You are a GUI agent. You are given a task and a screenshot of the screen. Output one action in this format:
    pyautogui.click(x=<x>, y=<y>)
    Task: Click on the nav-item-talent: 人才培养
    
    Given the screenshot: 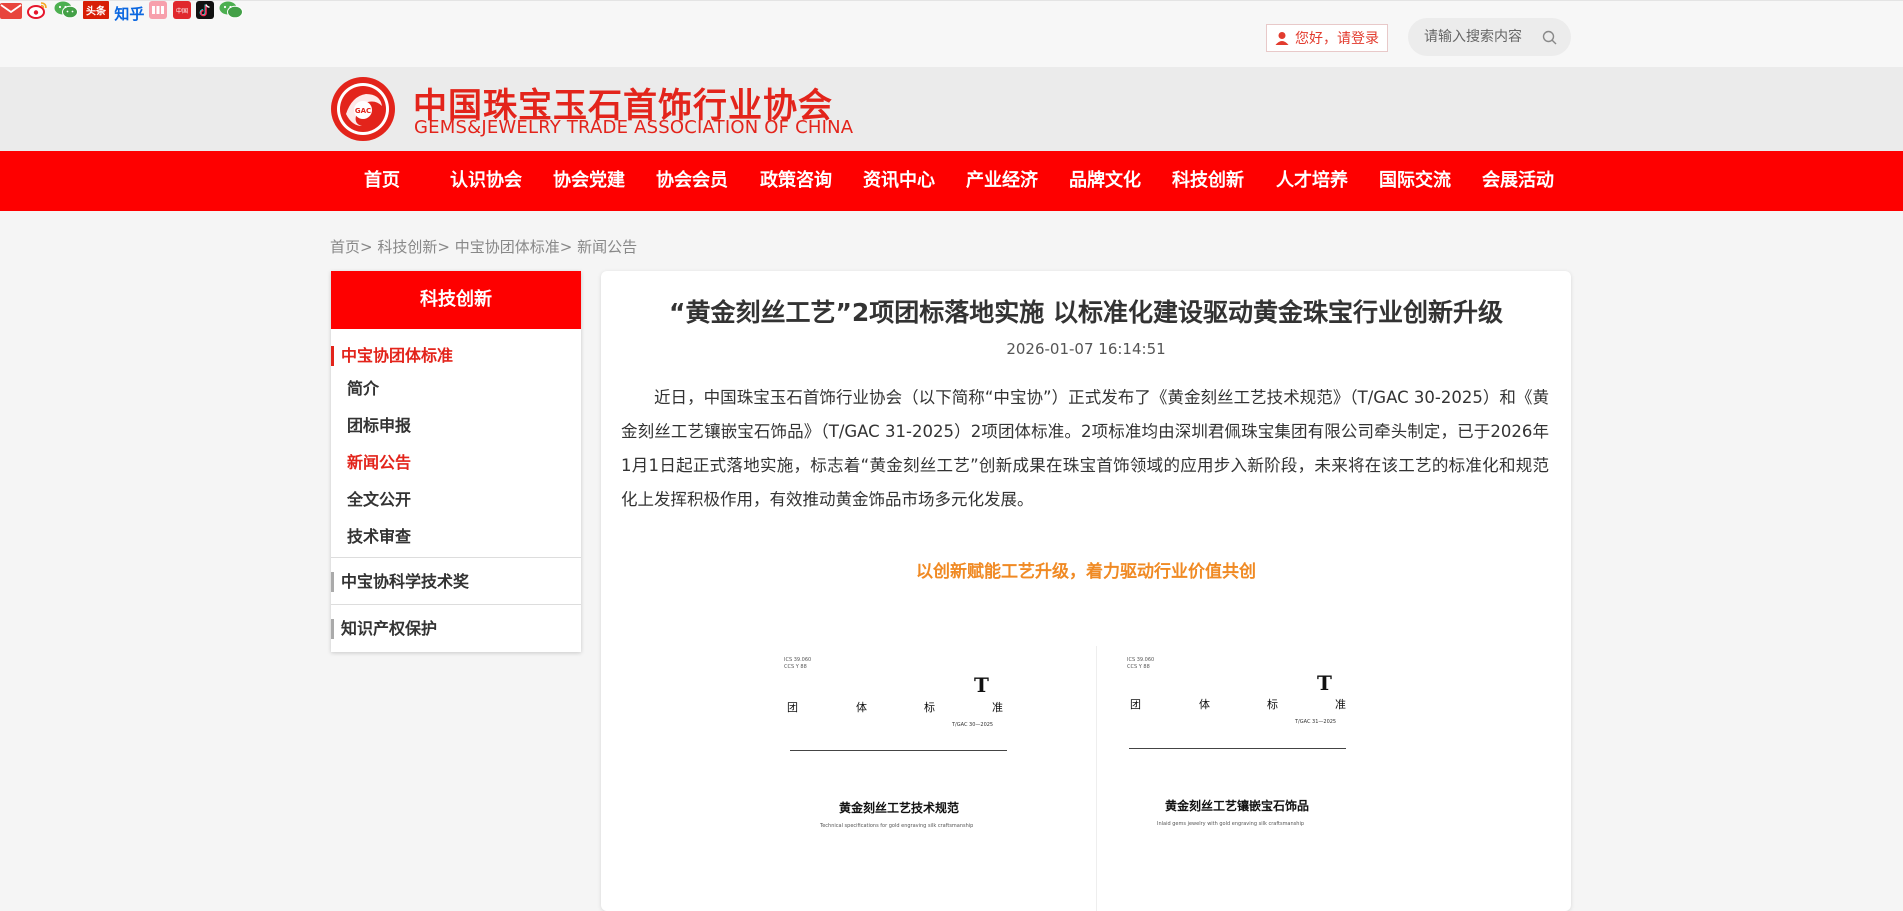 What is the action you would take?
    pyautogui.click(x=1312, y=181)
    